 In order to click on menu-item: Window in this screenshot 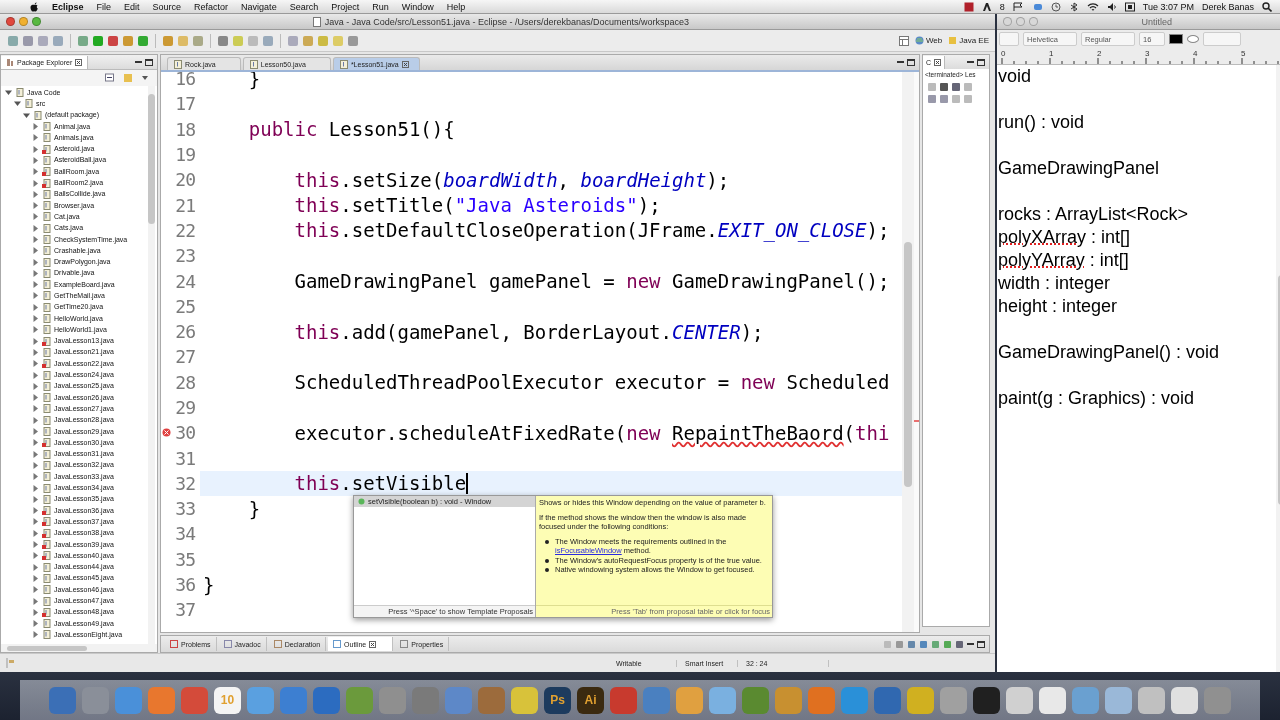, I will do `click(417, 6)`.